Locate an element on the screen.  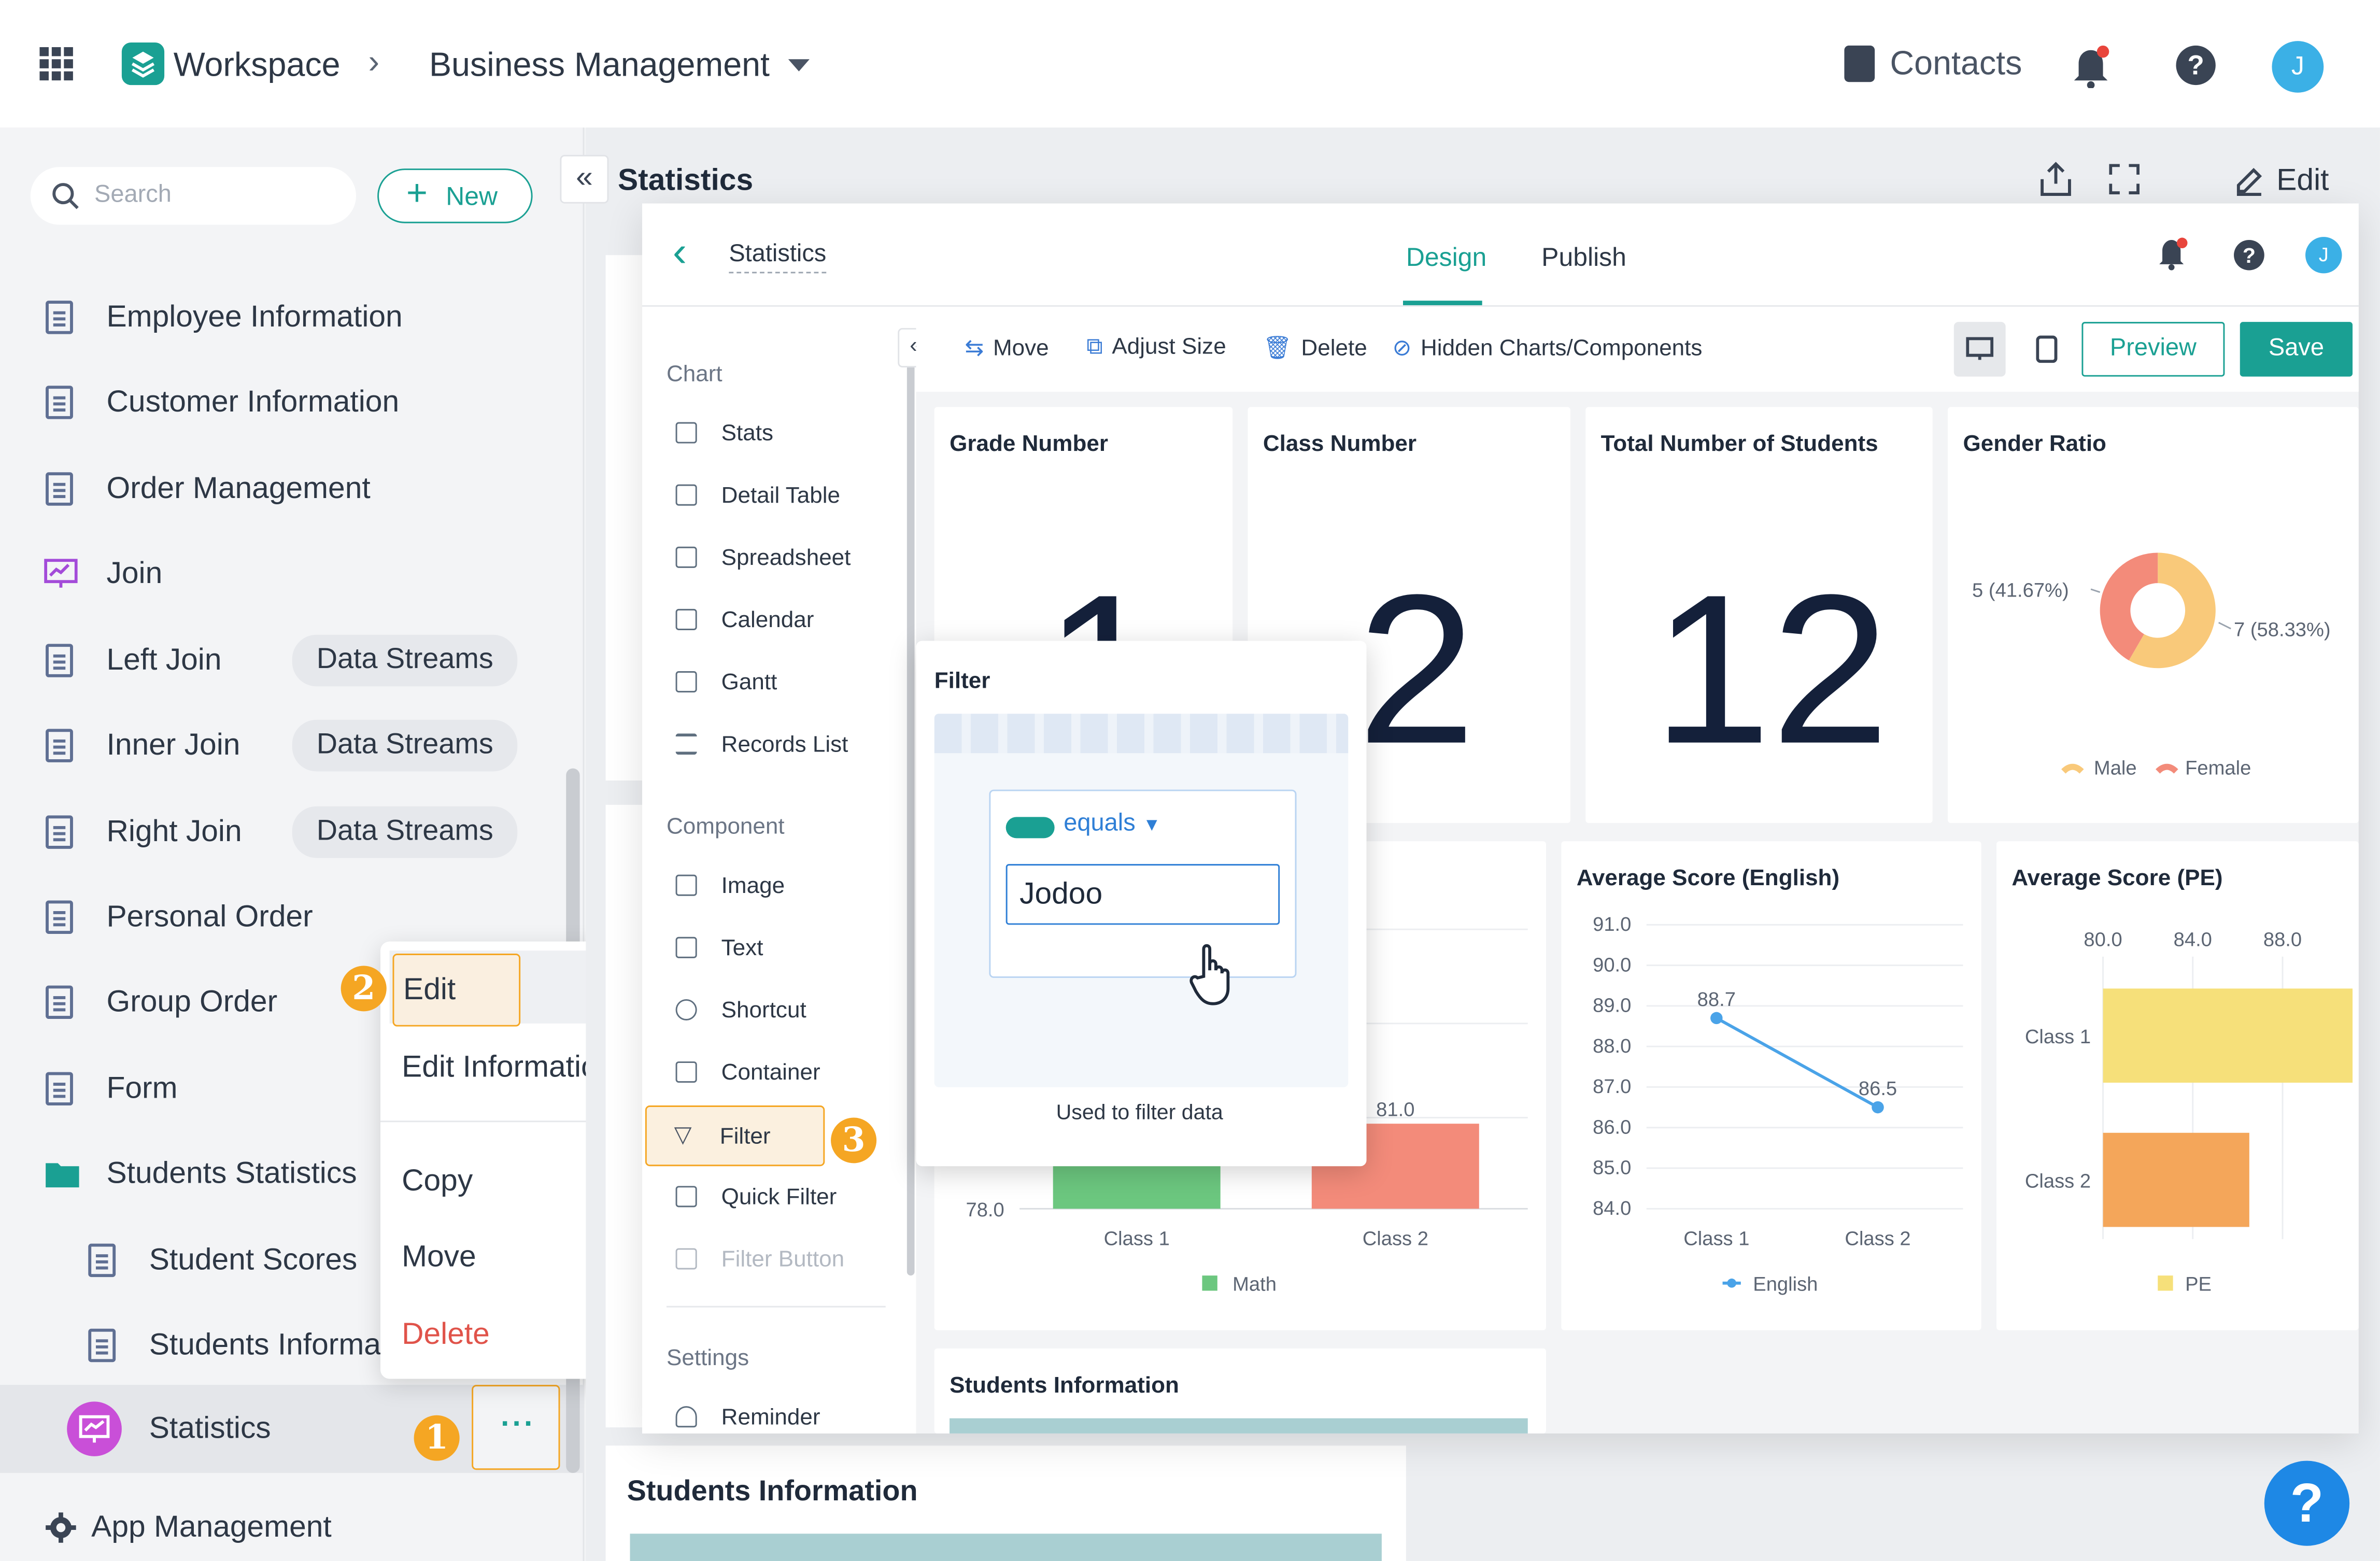
fullscreen-icon is located at coordinates (2124, 179).